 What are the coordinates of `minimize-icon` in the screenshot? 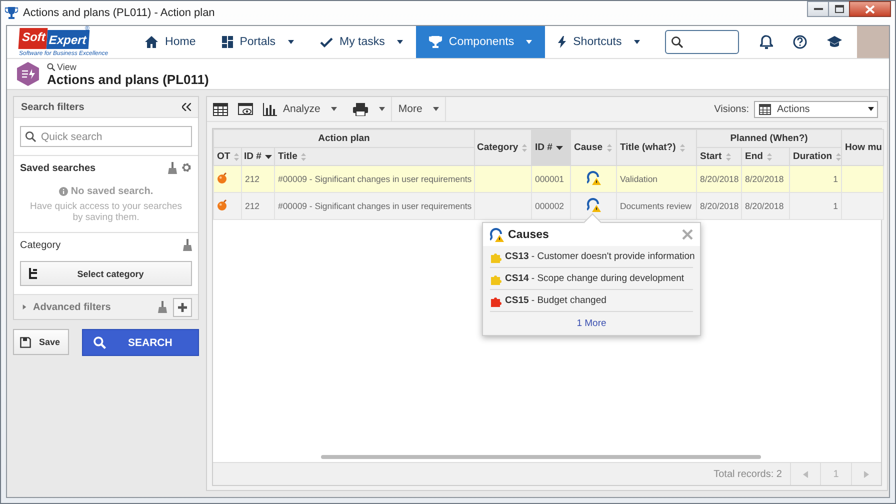 It's located at (818, 9).